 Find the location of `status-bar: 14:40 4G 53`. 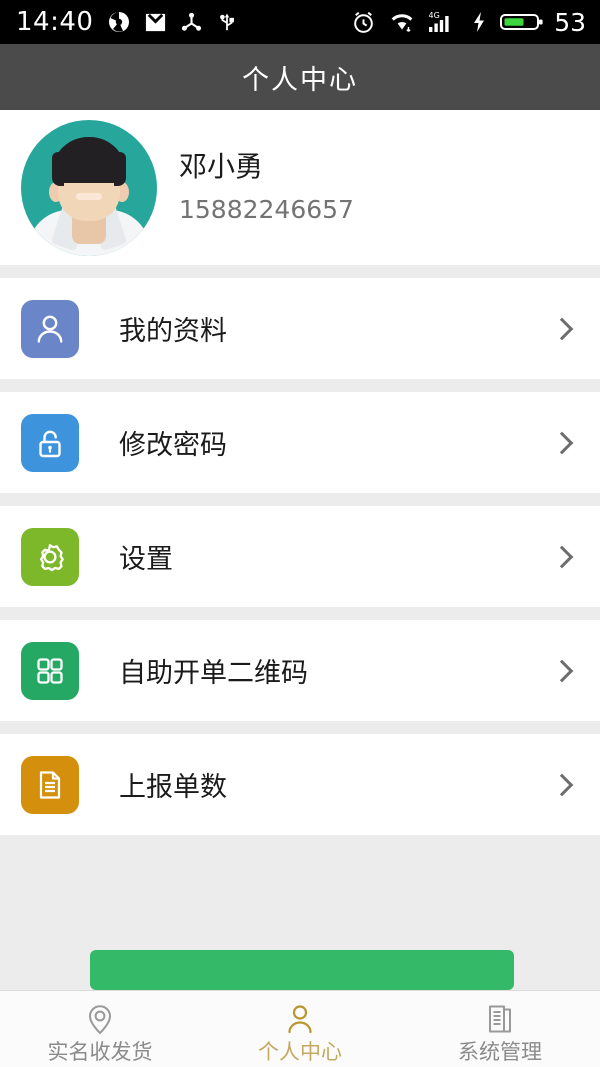

status-bar: 14:40 4G 53 is located at coordinates (300, 22).